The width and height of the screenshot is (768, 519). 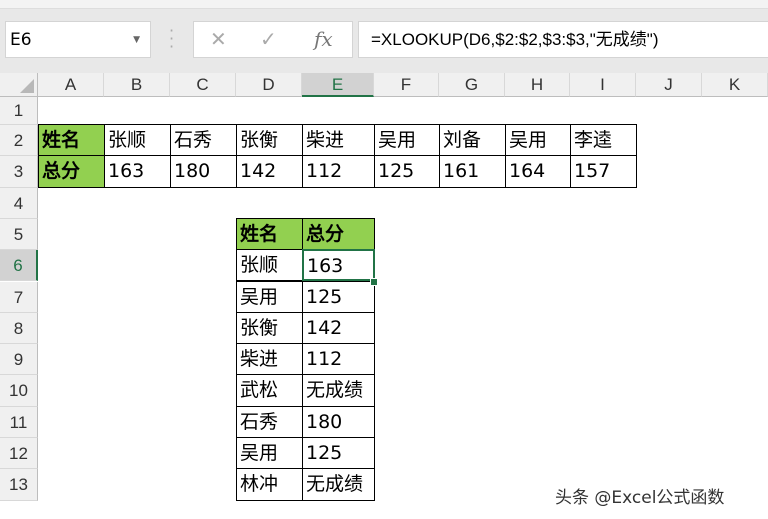 What do you see at coordinates (19, 266) in the screenshot?
I see `row-header-6: 6` at bounding box center [19, 266].